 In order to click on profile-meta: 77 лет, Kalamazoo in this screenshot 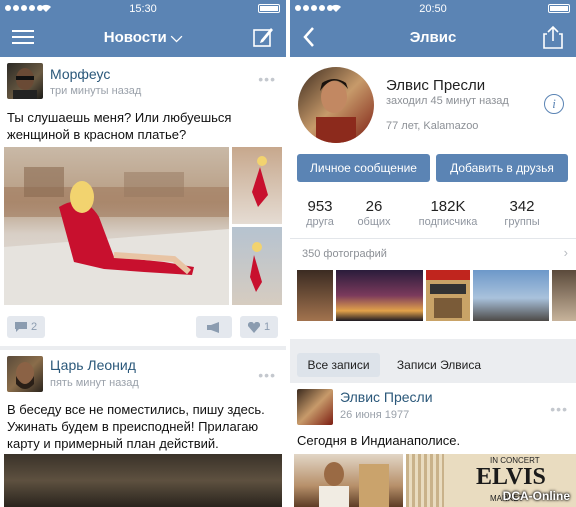, I will do `click(432, 126)`.